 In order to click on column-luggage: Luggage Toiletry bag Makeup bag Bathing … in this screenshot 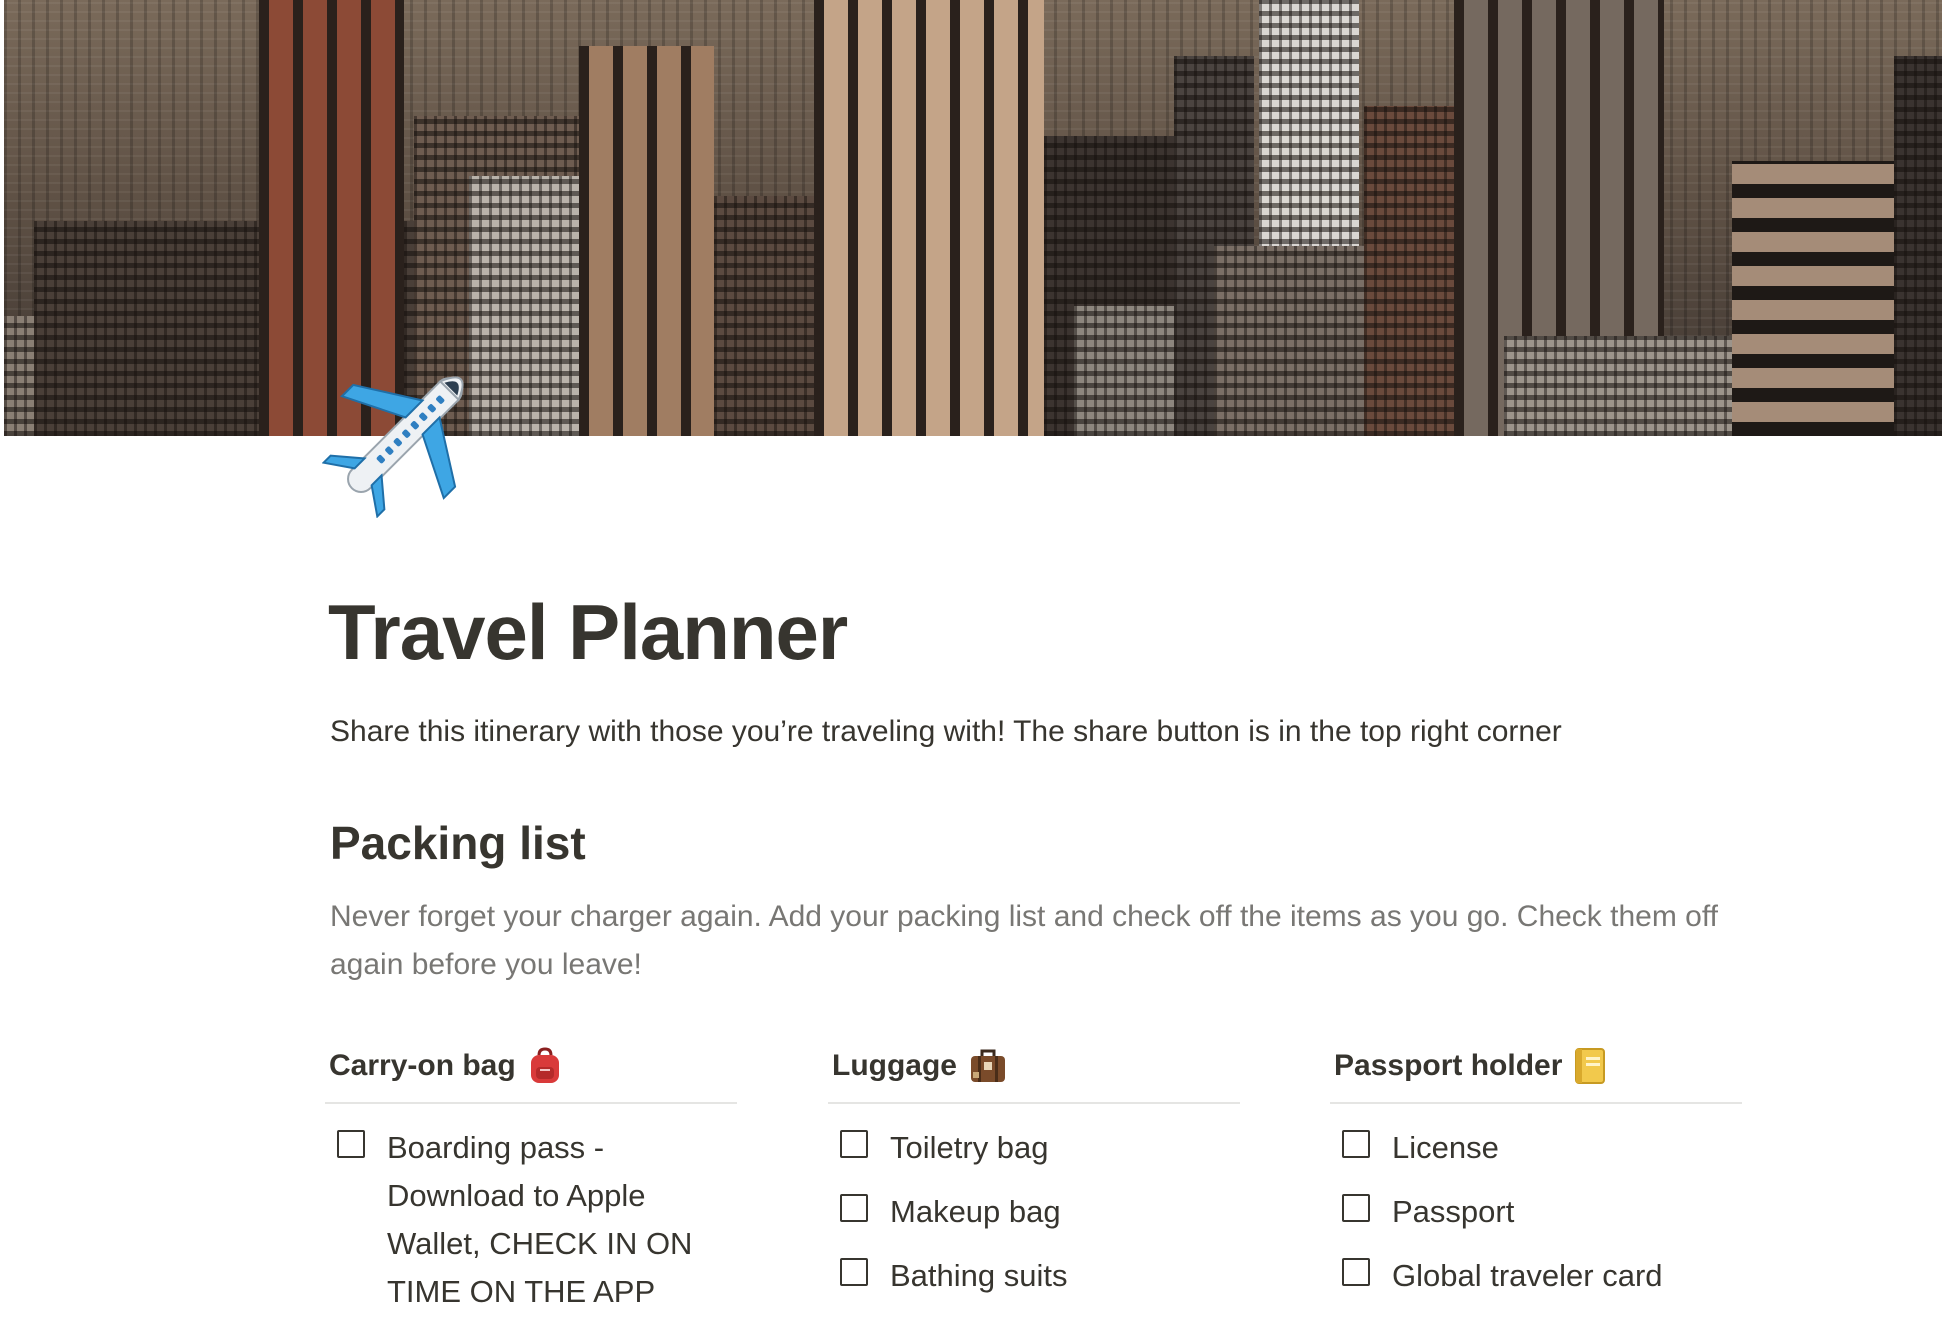, I will do `click(1034, 1173)`.